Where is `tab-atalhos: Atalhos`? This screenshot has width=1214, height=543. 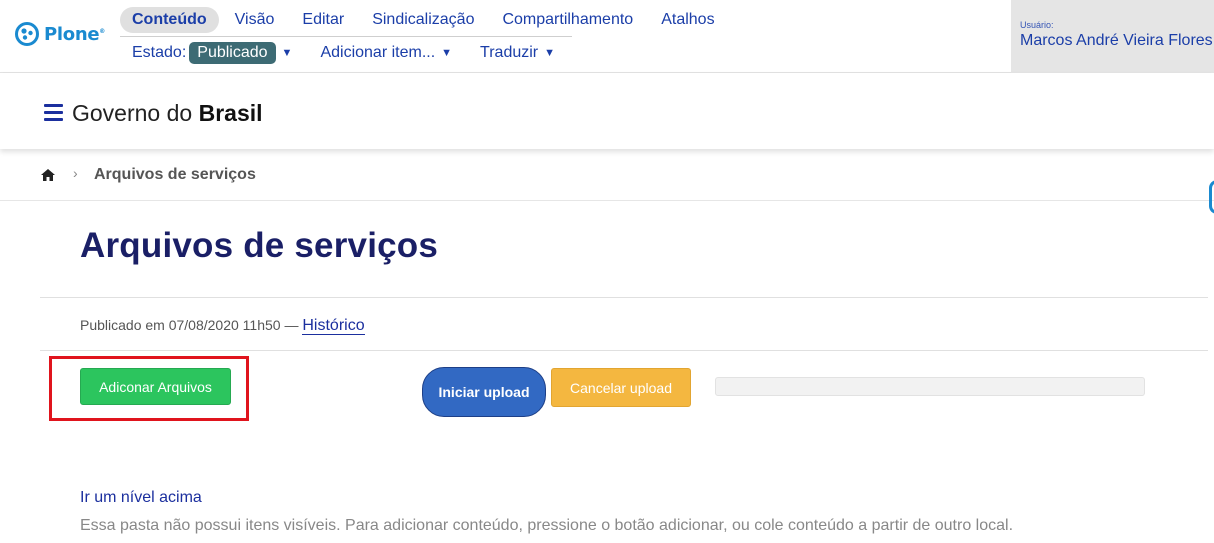
tab-atalhos: Atalhos is located at coordinates (687, 20).